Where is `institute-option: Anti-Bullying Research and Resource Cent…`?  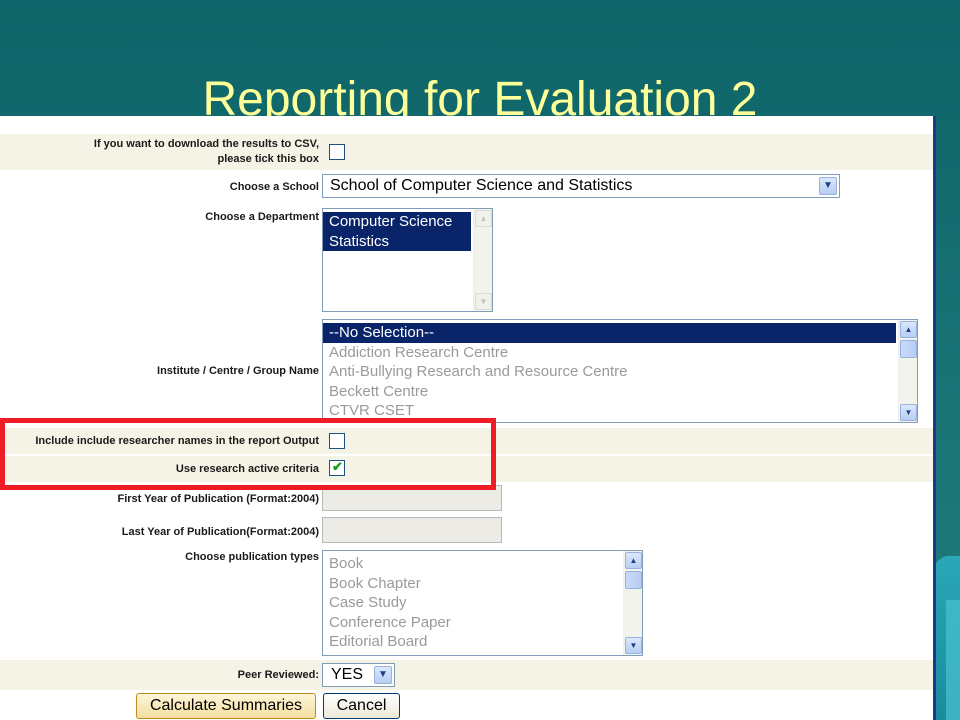
institute-option: Anti-Bullying Research and Resource Cent… is located at coordinates (609, 372).